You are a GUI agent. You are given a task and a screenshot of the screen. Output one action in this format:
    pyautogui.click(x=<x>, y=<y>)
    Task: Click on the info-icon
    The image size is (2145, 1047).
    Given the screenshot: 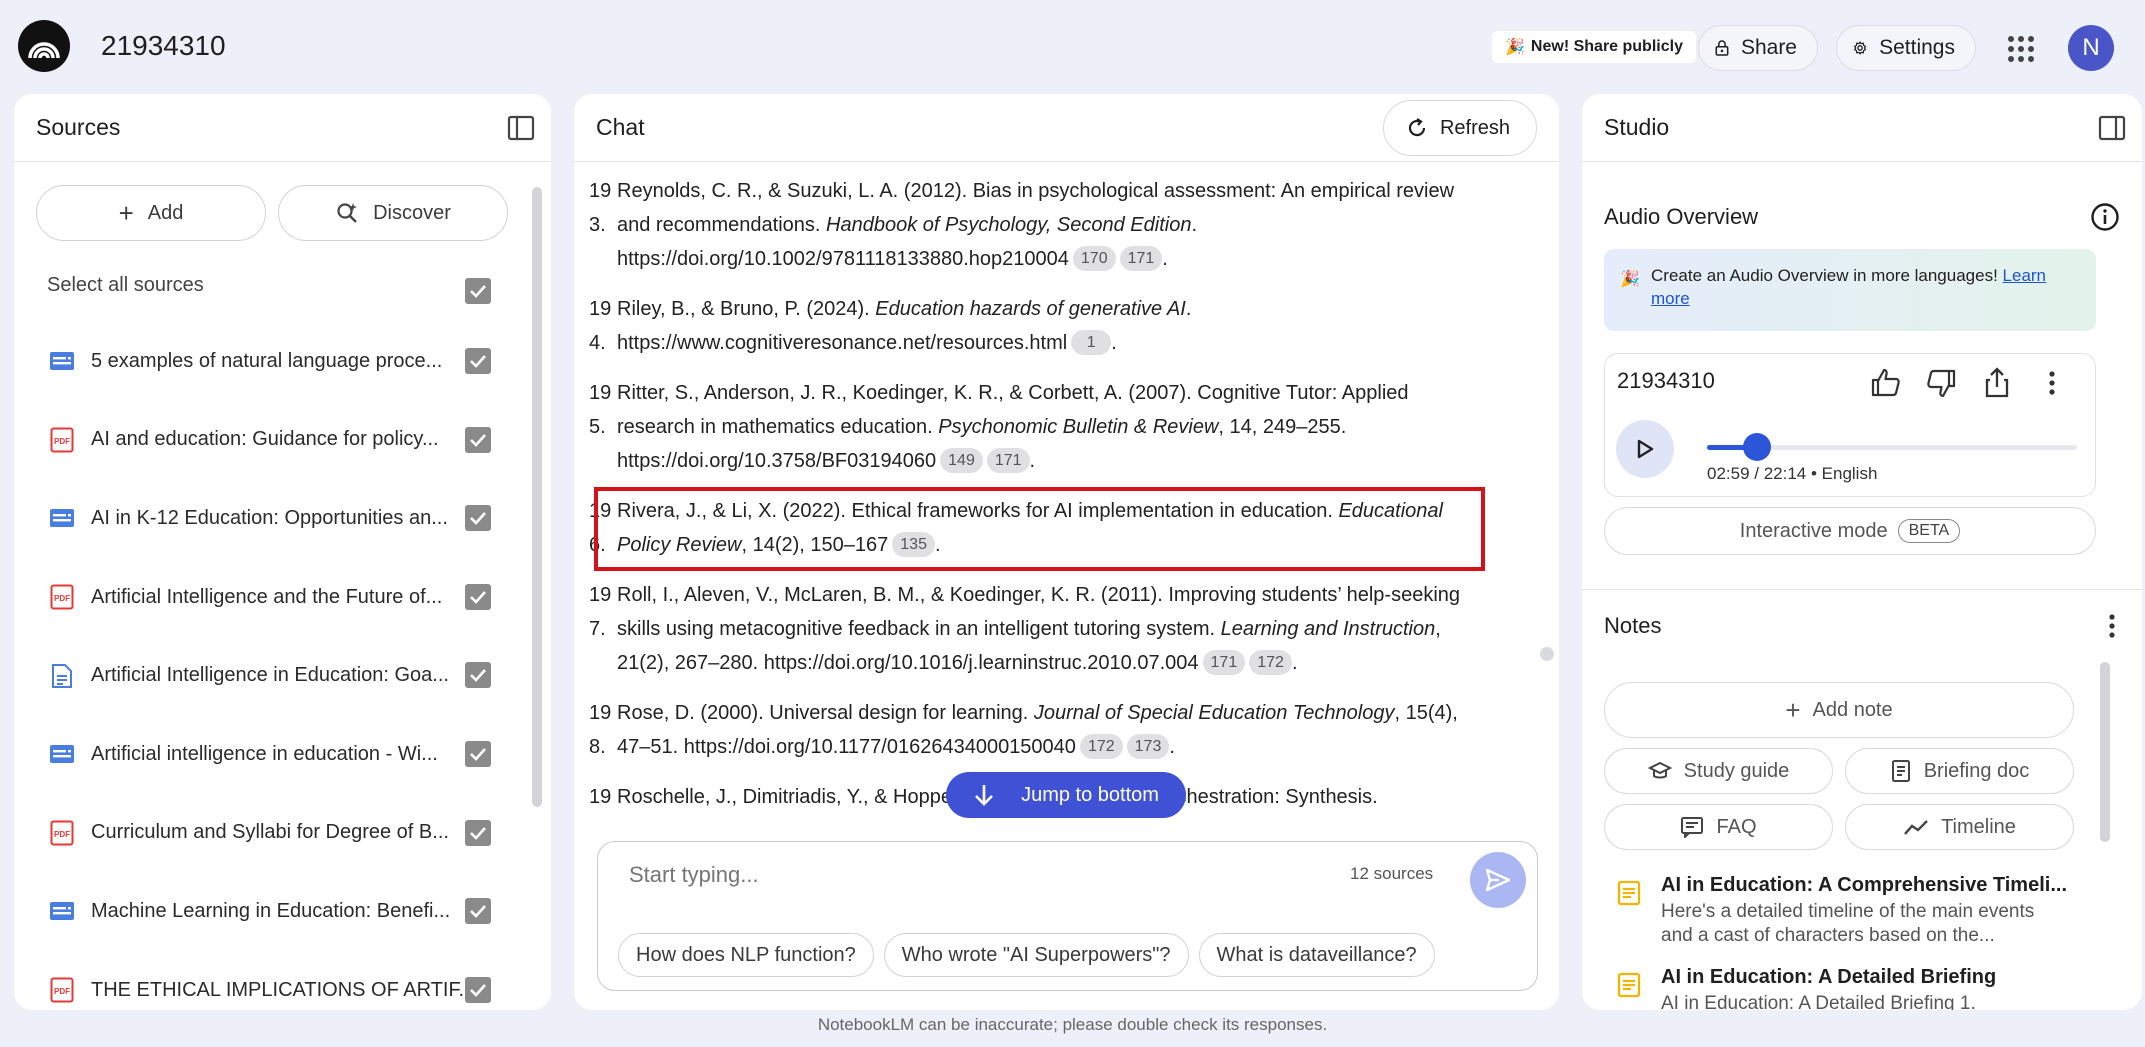 What is the action you would take?
    pyautogui.click(x=2105, y=217)
    